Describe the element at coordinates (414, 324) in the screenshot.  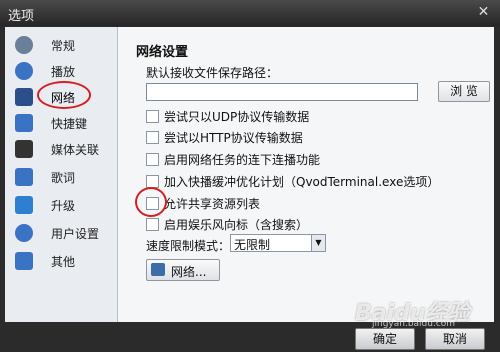
I see `watermark-url: jingyan.baidu.com` at that location.